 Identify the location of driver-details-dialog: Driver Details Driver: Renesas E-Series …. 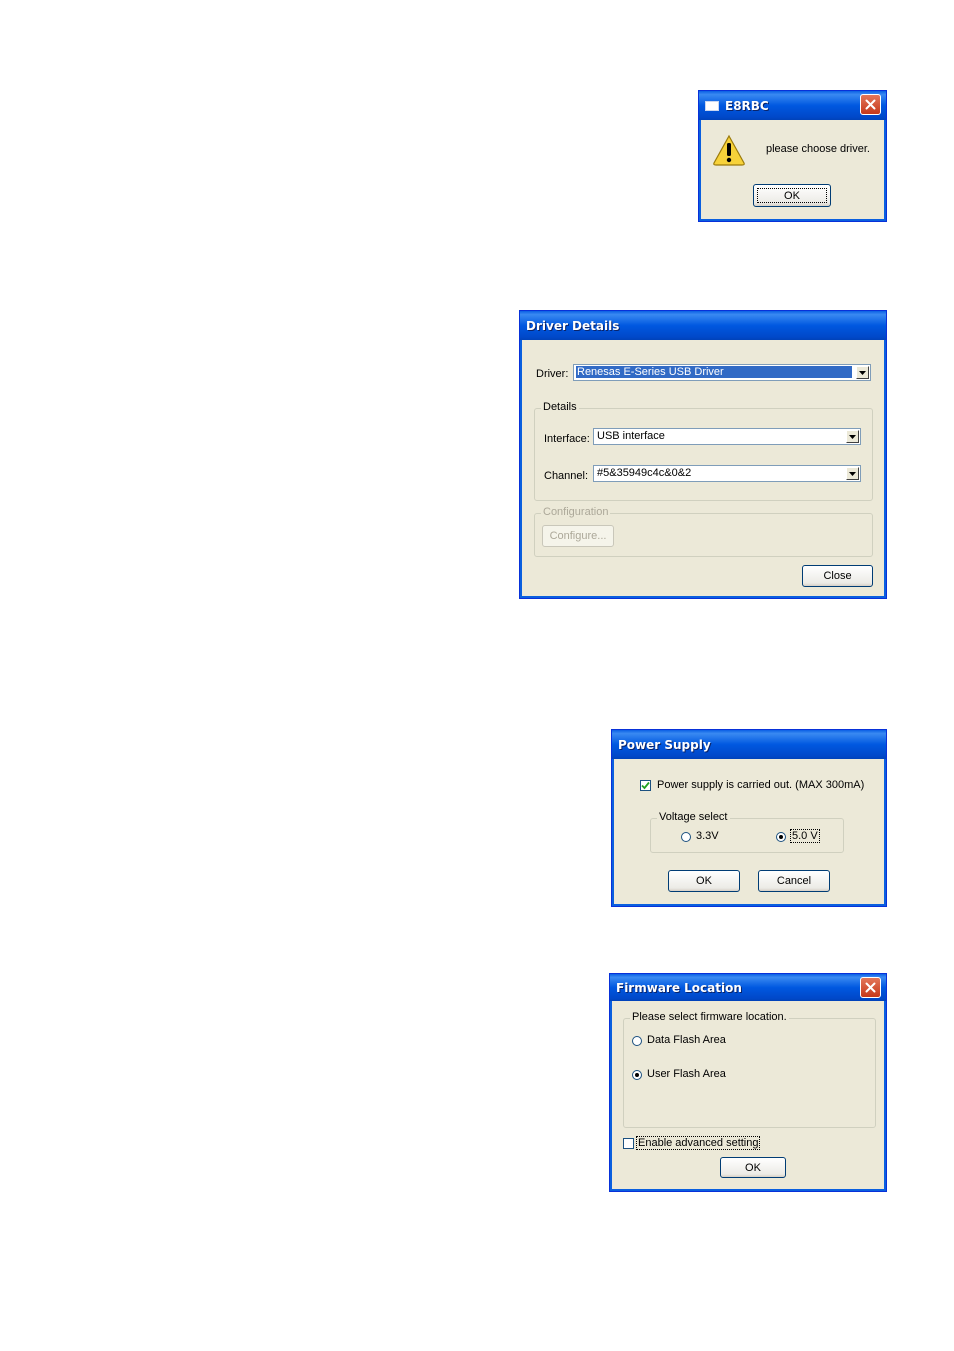
(703, 454).